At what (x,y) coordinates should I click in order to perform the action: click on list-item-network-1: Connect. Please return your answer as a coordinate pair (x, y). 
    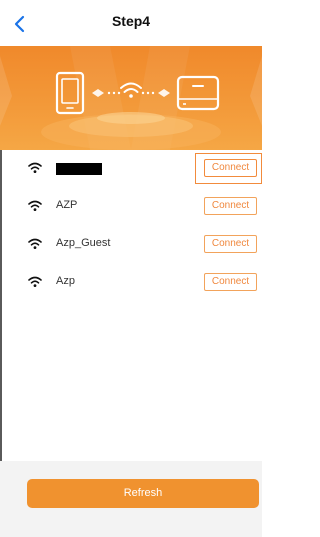
    Looking at the image, I should click on (131, 169).